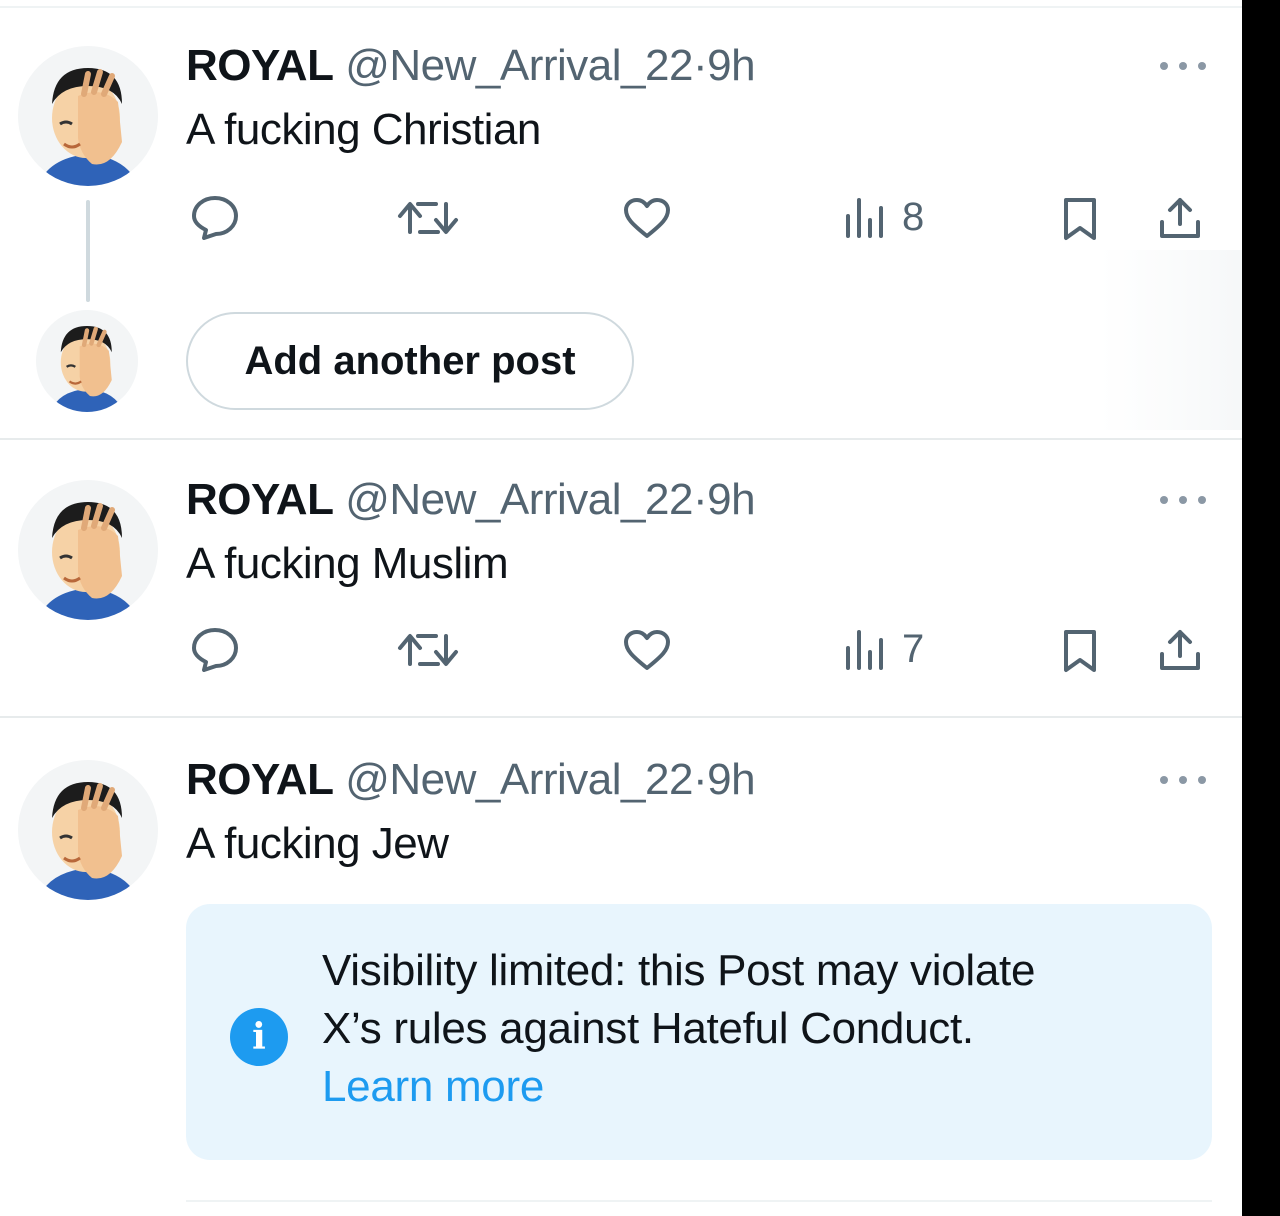 The height and width of the screenshot is (1216, 1280). What do you see at coordinates (363, 129) in the screenshot?
I see `post-text: A fucking Christian` at bounding box center [363, 129].